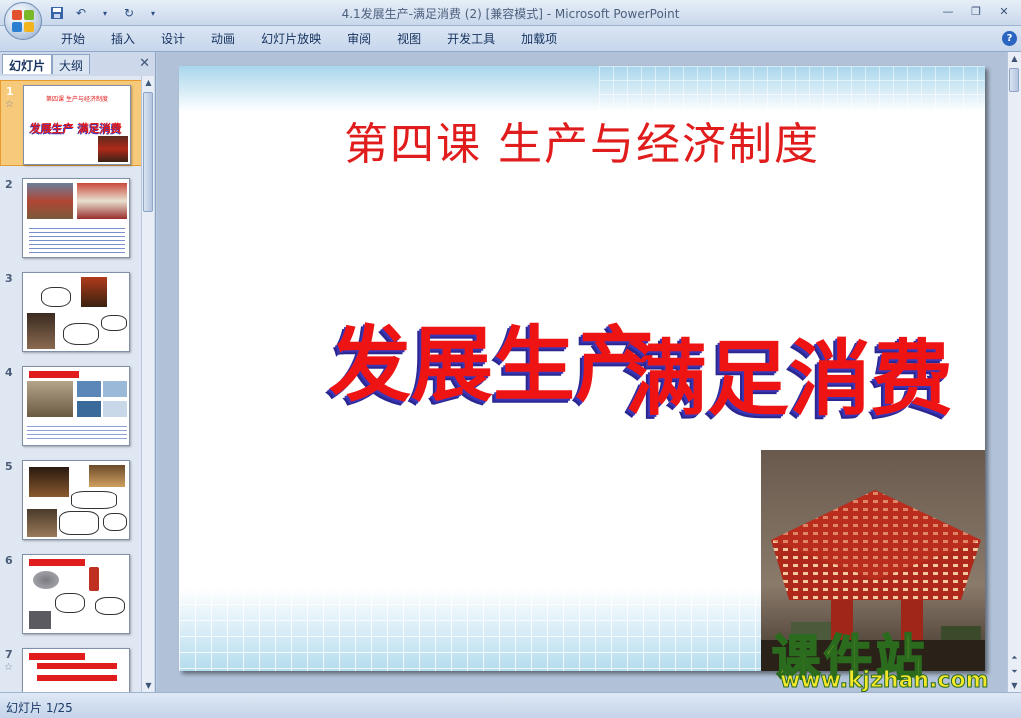  What do you see at coordinates (94, 292) in the screenshot?
I see `photo-emperor` at bounding box center [94, 292].